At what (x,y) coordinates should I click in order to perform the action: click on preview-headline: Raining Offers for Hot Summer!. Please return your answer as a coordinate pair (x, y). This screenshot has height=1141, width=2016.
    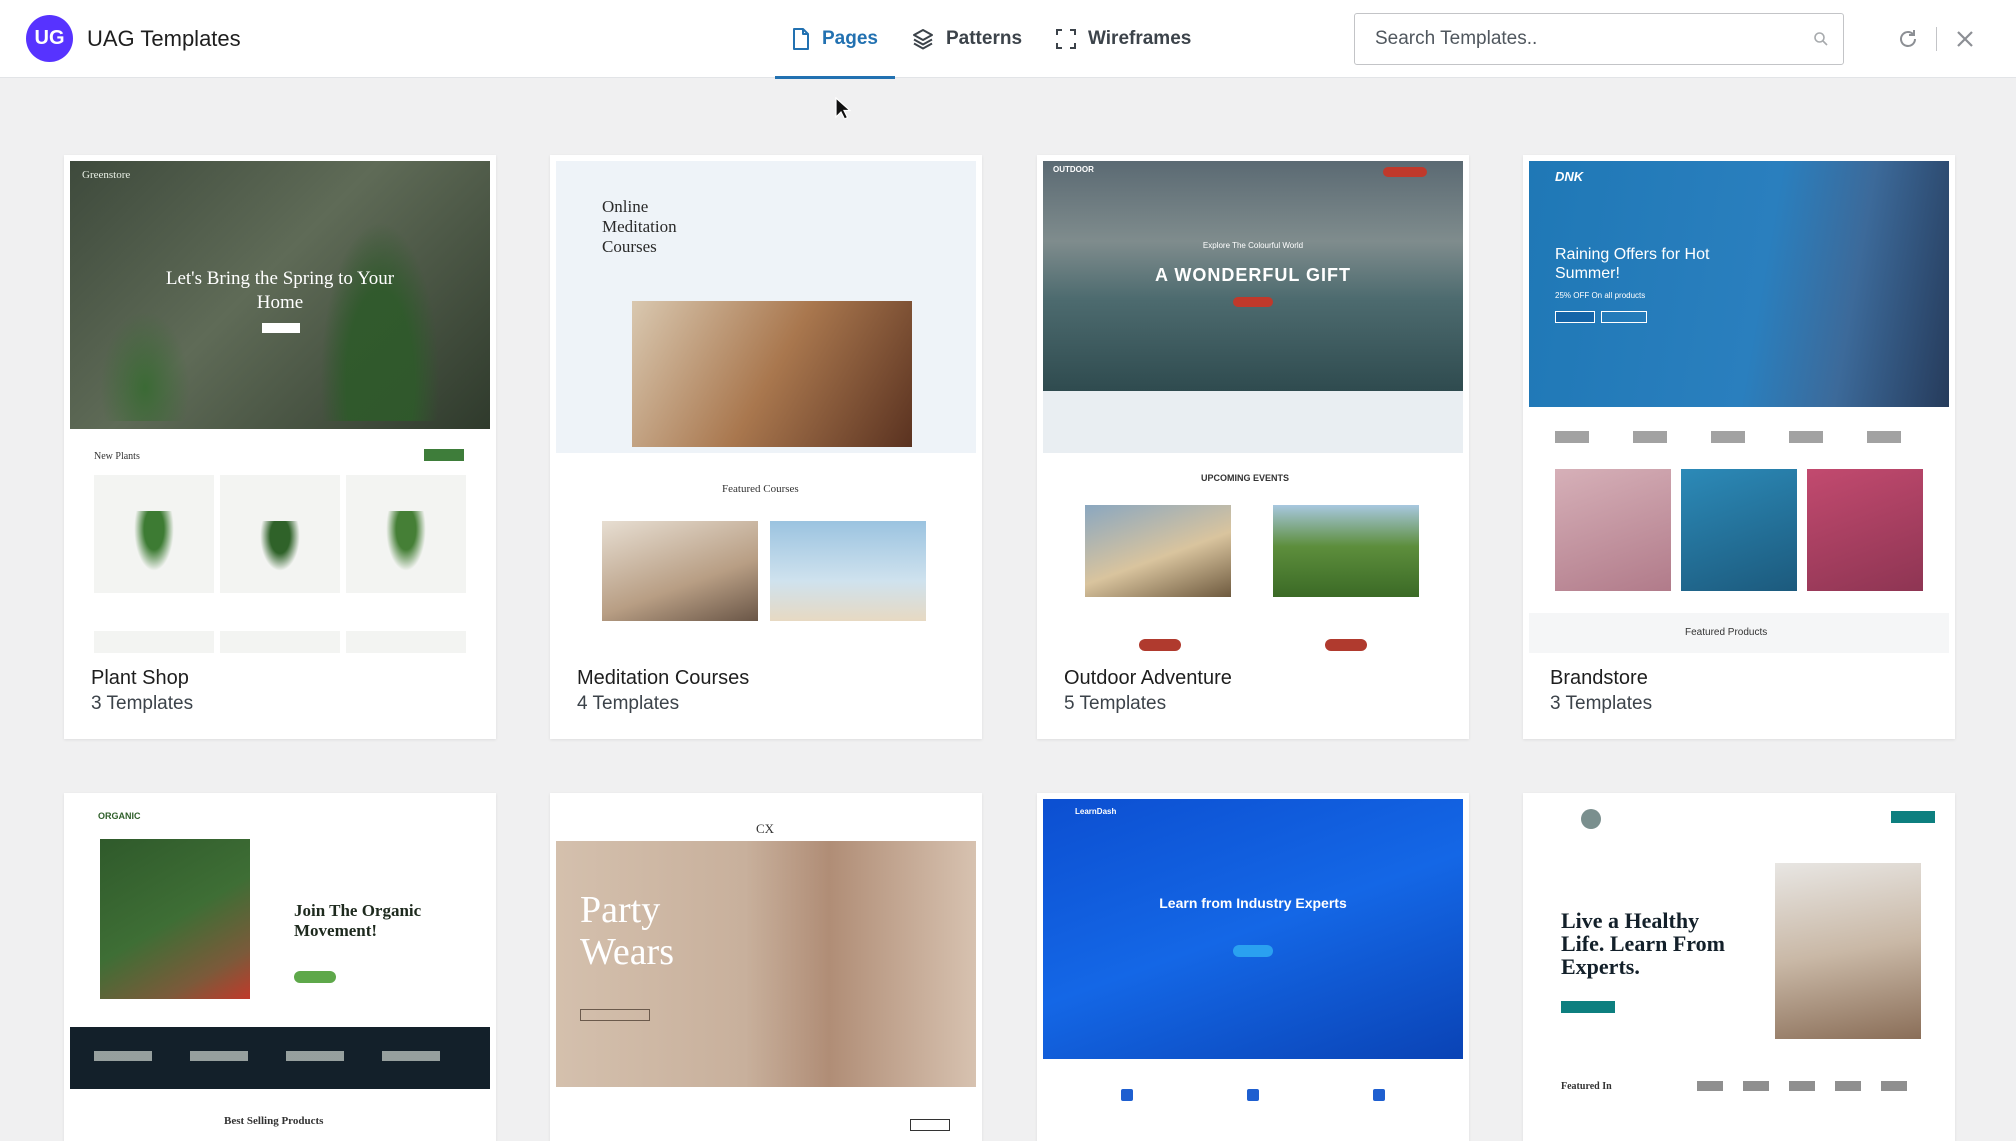
    Looking at the image, I should click on (1632, 264).